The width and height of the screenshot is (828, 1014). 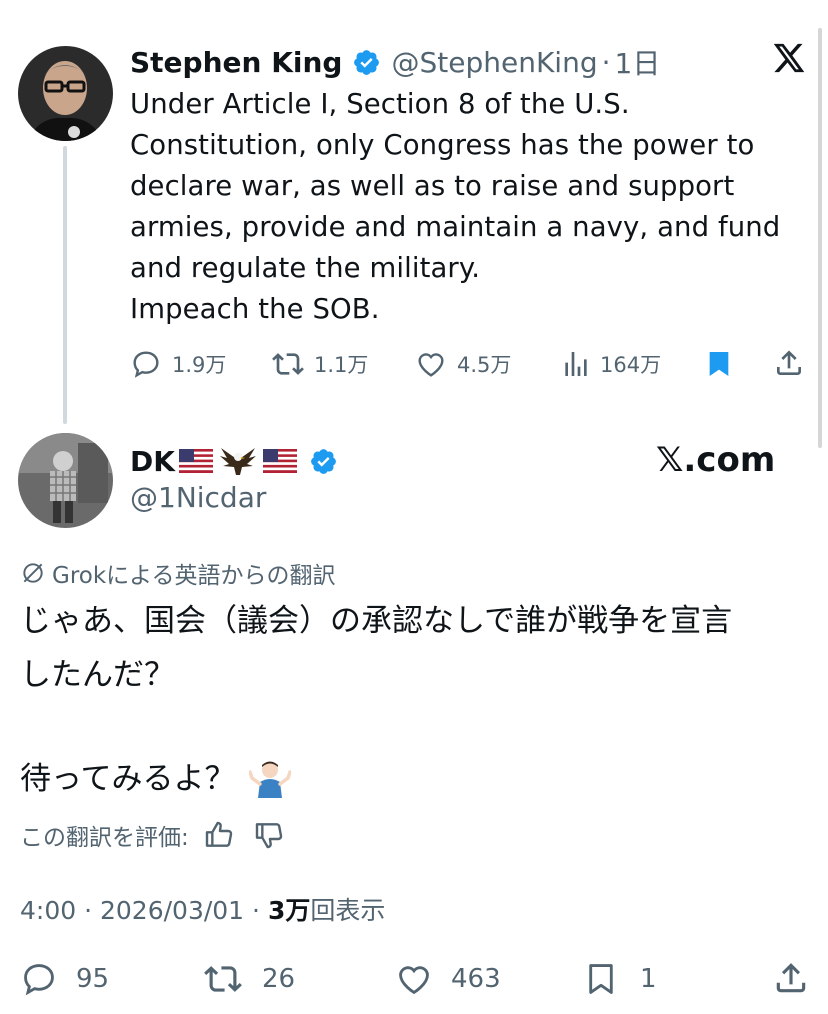 What do you see at coordinates (238, 461) in the screenshot?
I see `eagle-icon` at bounding box center [238, 461].